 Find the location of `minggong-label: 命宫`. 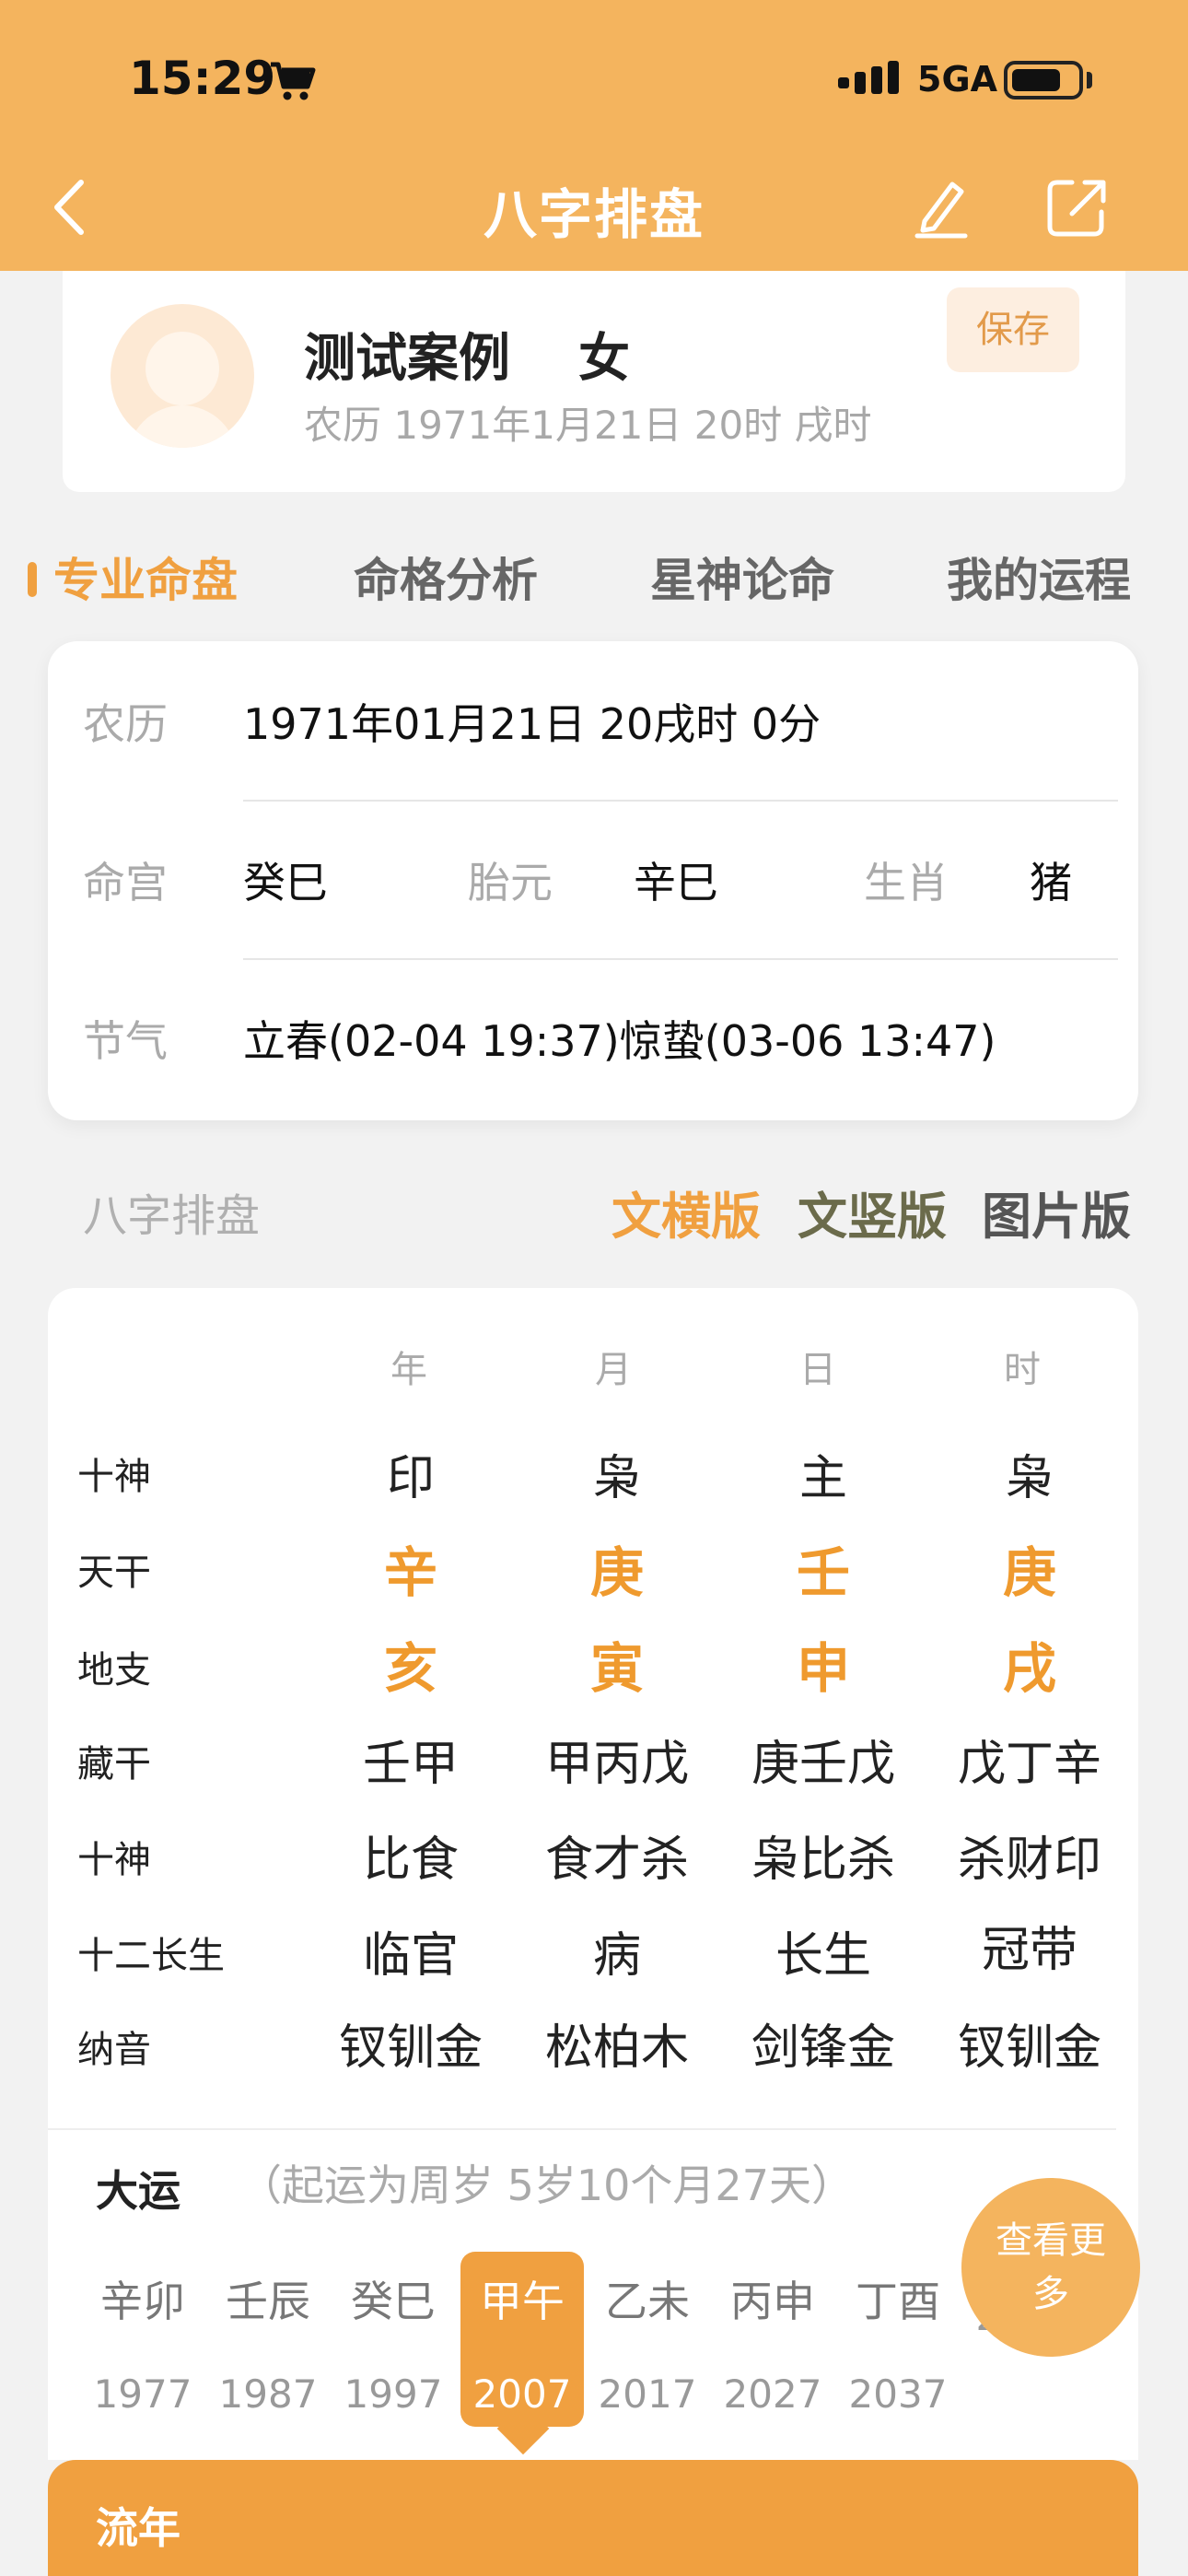

minggong-label: 命宫 is located at coordinates (125, 882).